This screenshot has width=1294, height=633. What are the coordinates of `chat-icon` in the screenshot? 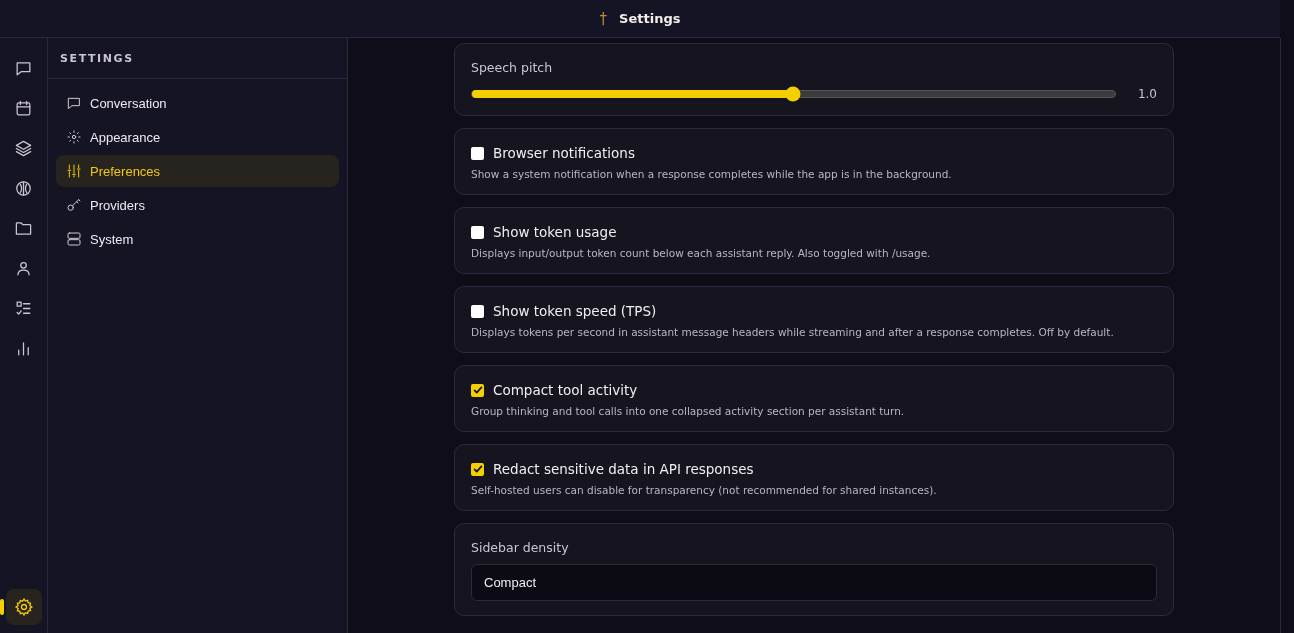 It's located at (74, 103).